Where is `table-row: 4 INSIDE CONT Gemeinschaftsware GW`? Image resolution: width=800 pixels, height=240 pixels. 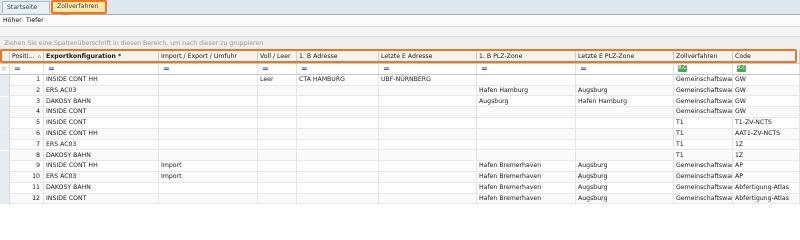 table-row: 4 INSIDE CONT Gemeinschaftsware GW is located at coordinates (400, 112).